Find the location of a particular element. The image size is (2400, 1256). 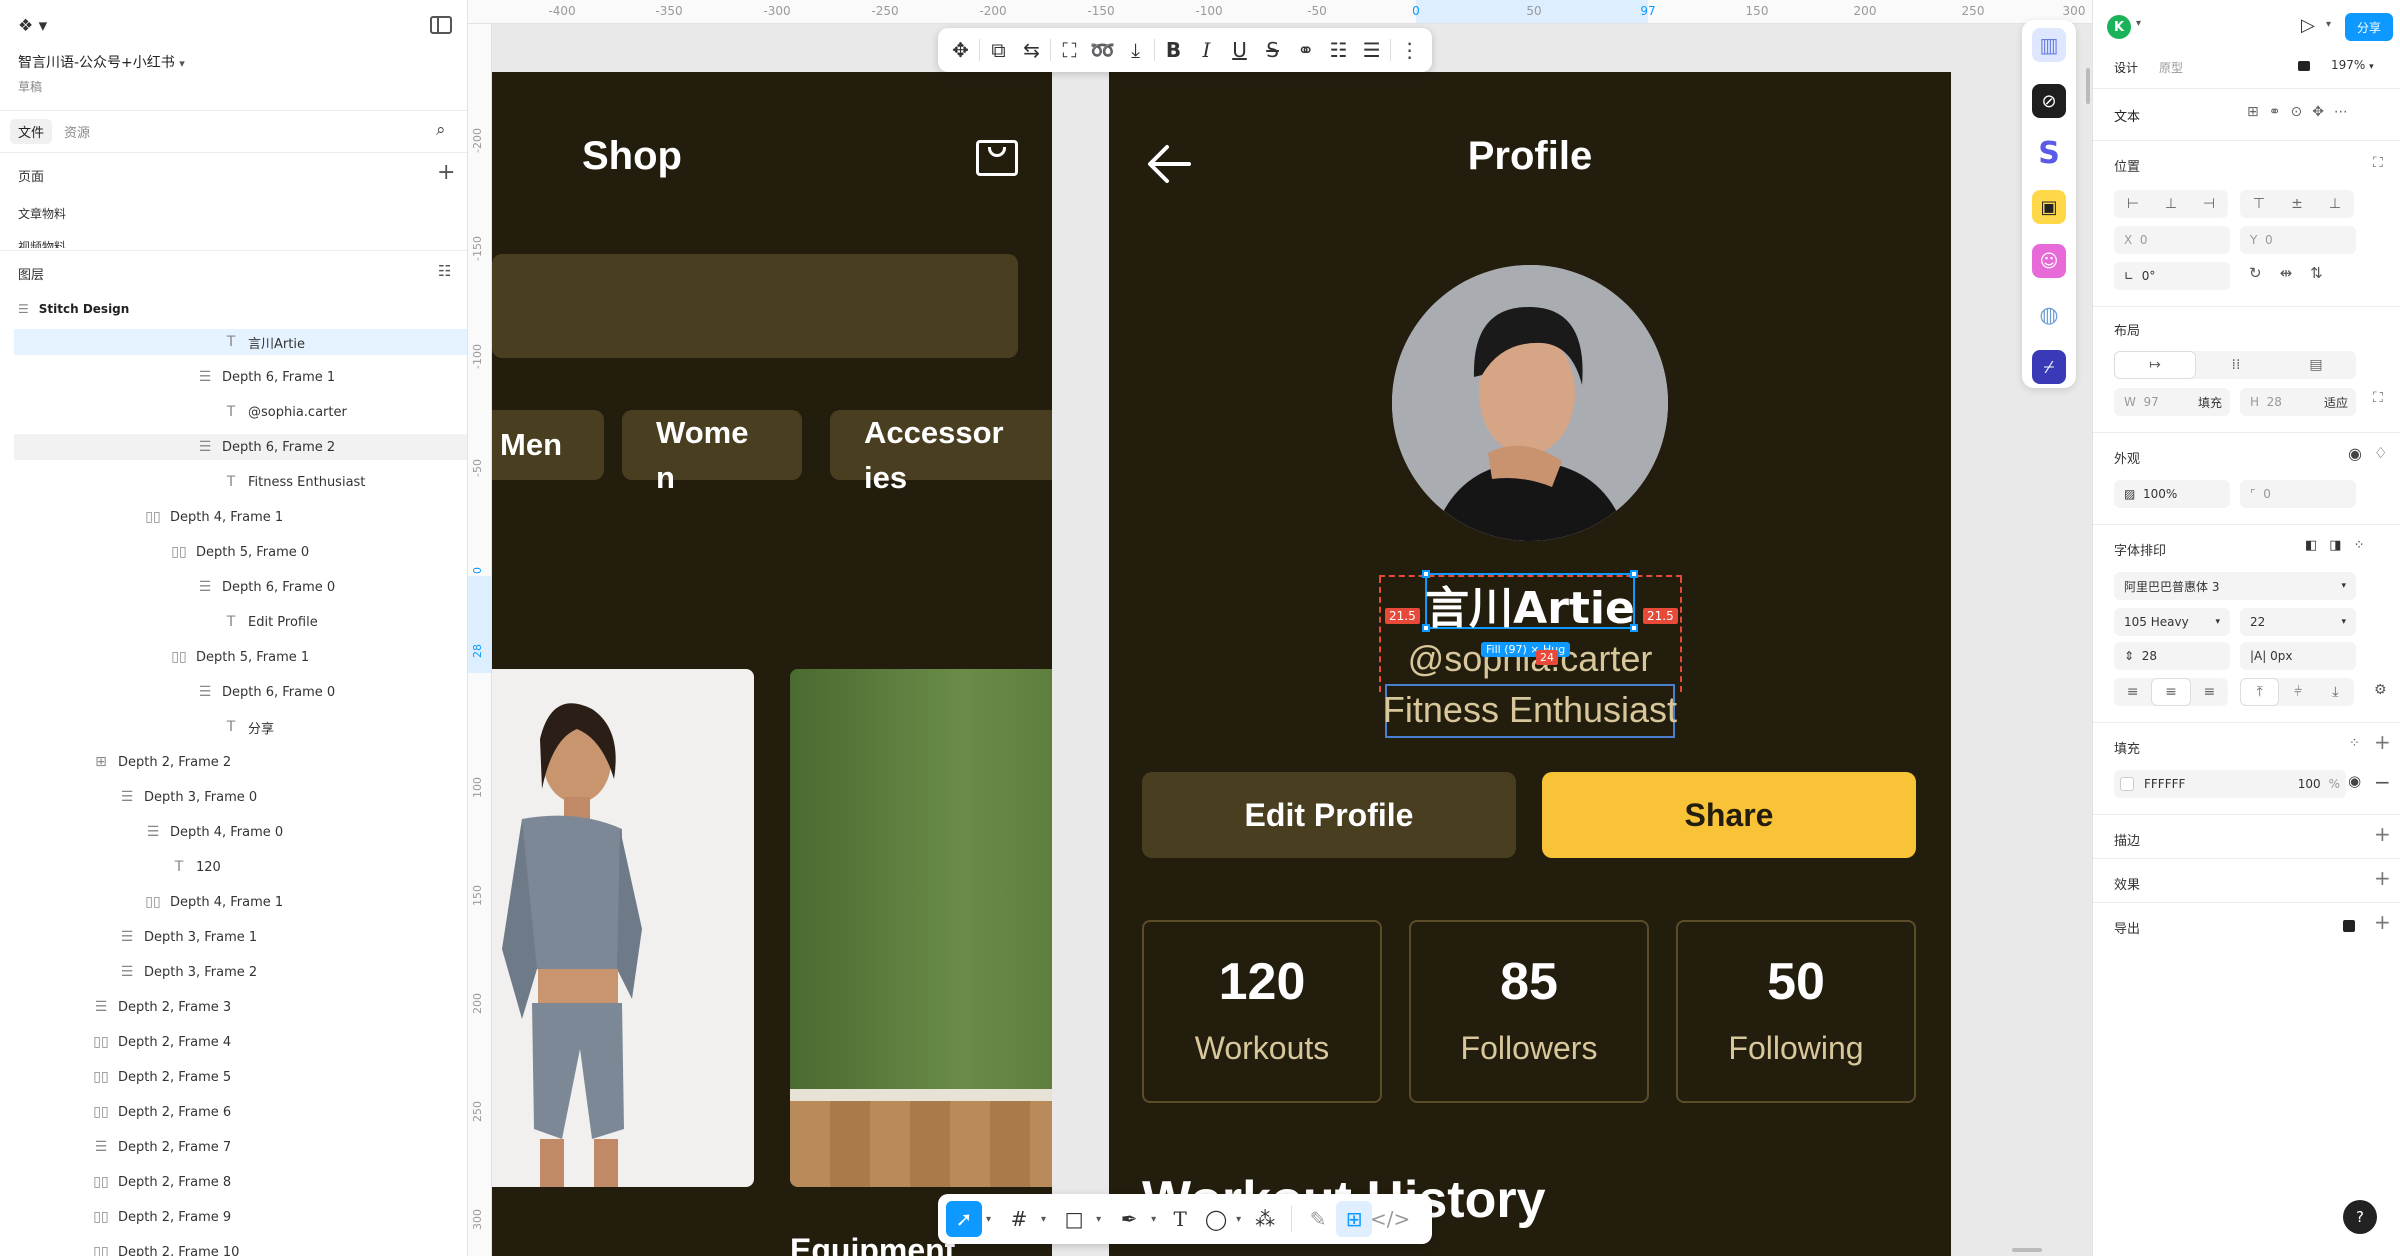

shopping-bag-icon is located at coordinates (997, 158).